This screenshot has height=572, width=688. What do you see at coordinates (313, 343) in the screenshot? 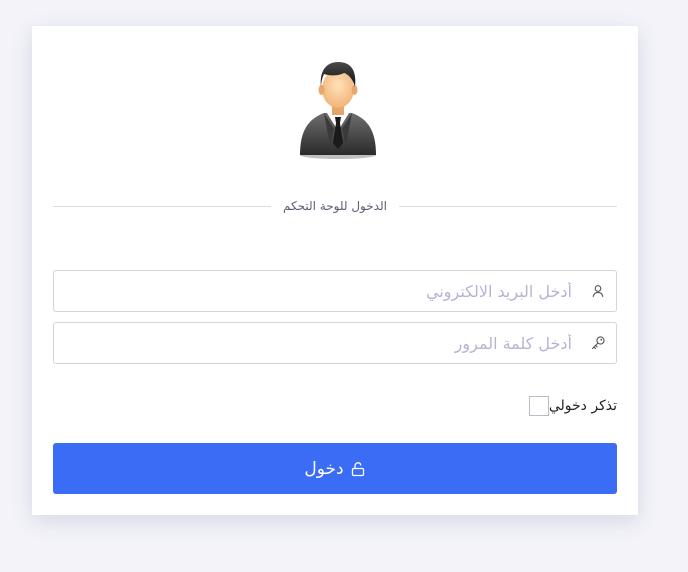
I see `password-input` at bounding box center [313, 343].